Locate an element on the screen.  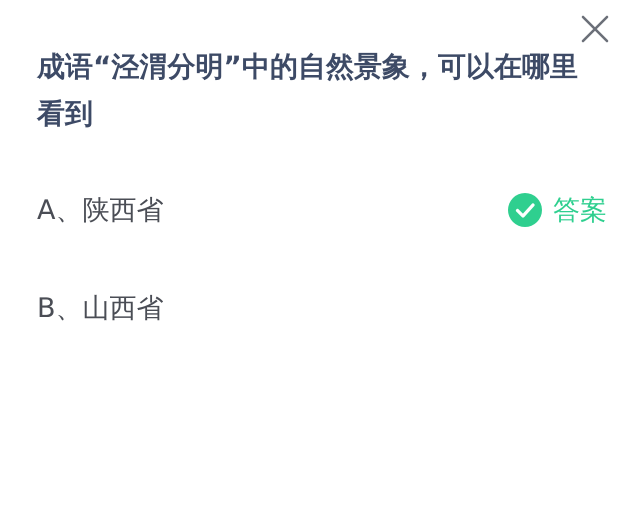
option-text: B、山西省 is located at coordinates (100, 308).